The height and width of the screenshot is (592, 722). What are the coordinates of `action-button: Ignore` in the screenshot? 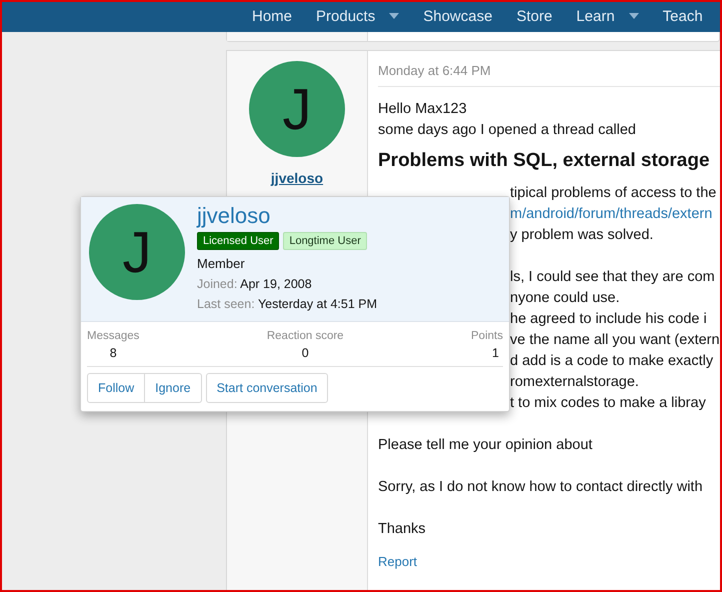 It's located at (173, 388).